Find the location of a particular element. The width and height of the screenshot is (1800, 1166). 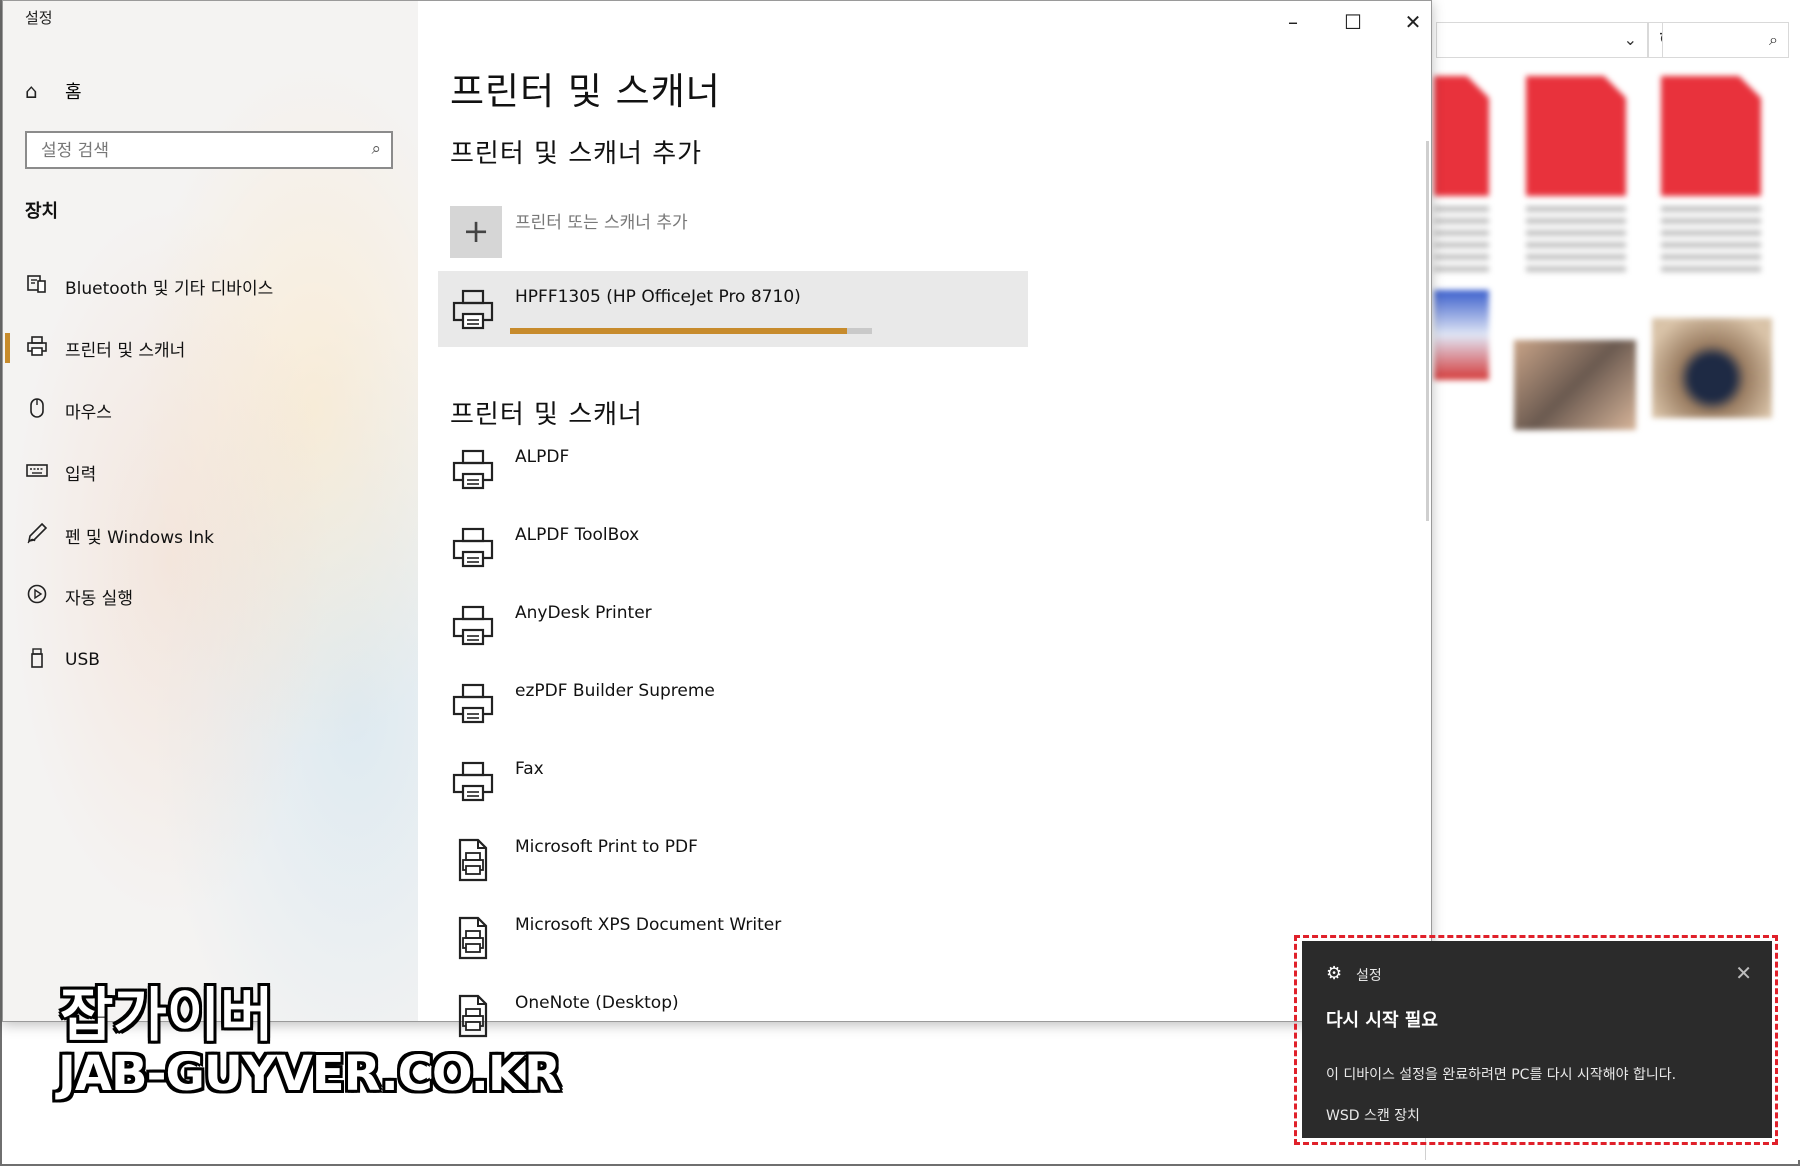

autoplay-icon is located at coordinates (37, 596).